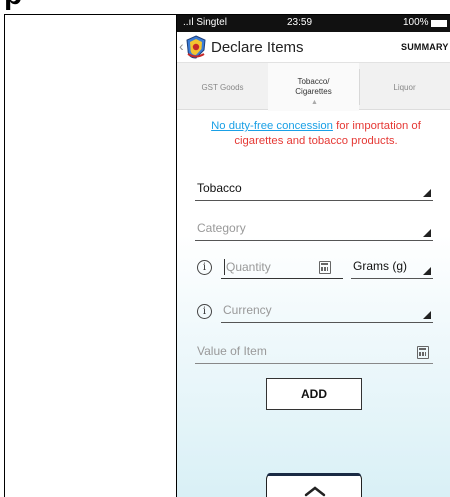 This screenshot has height=497, width=450. I want to click on expand-sheet-handle, so click(314, 485).